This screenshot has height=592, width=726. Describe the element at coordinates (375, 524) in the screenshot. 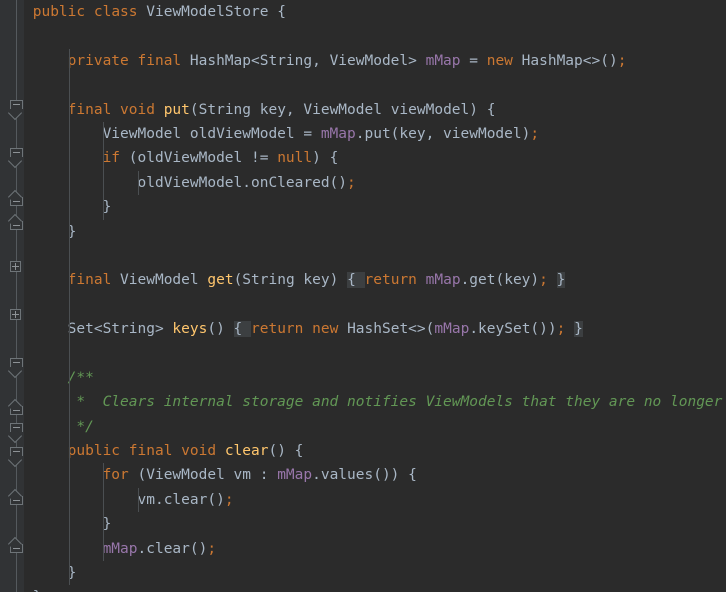

I see `line-close-for-loop: }` at that location.